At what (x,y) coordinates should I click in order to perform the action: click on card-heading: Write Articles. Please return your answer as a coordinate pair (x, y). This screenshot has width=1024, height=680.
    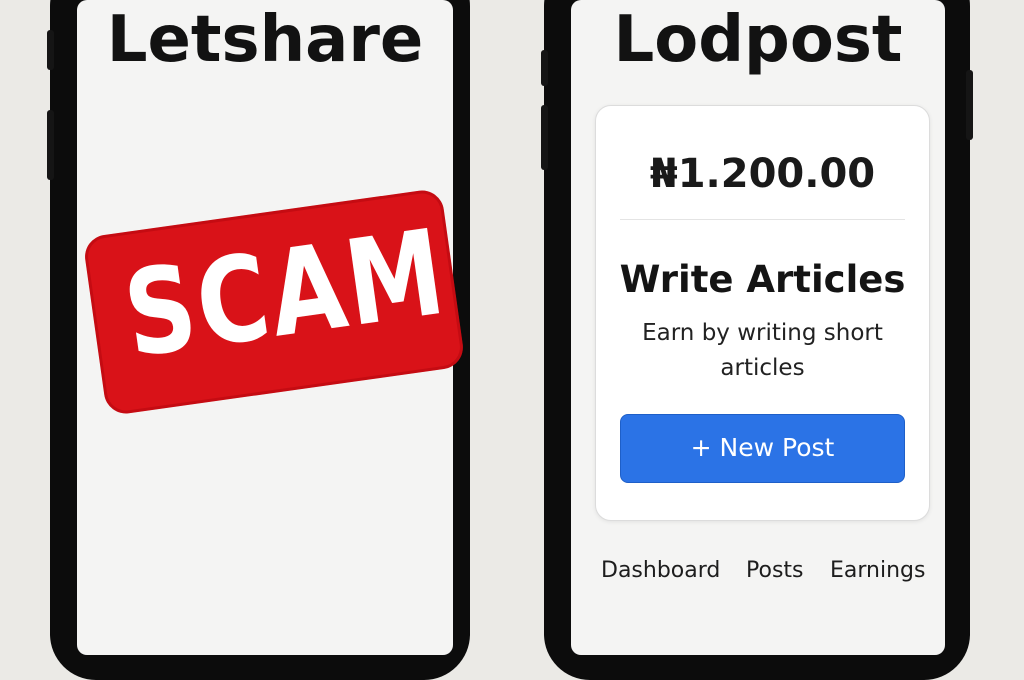
    Looking at the image, I should click on (762, 279).